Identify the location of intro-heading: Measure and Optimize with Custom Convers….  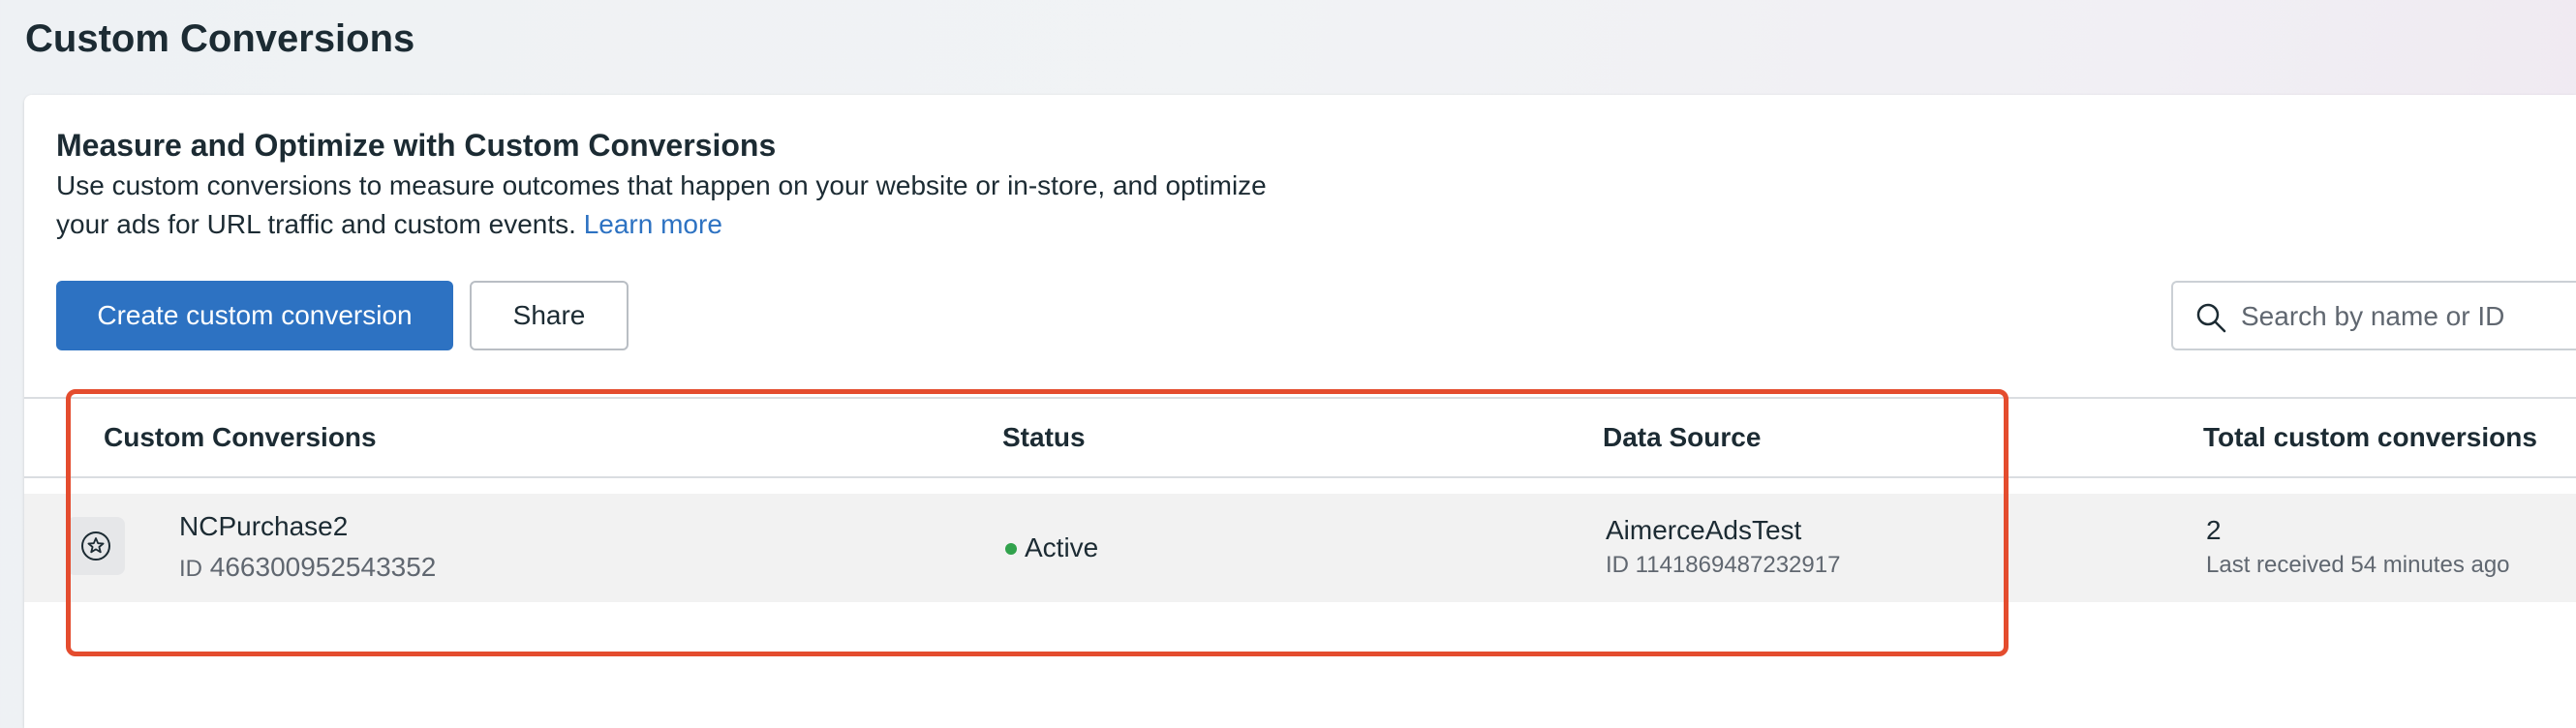
(416, 145).